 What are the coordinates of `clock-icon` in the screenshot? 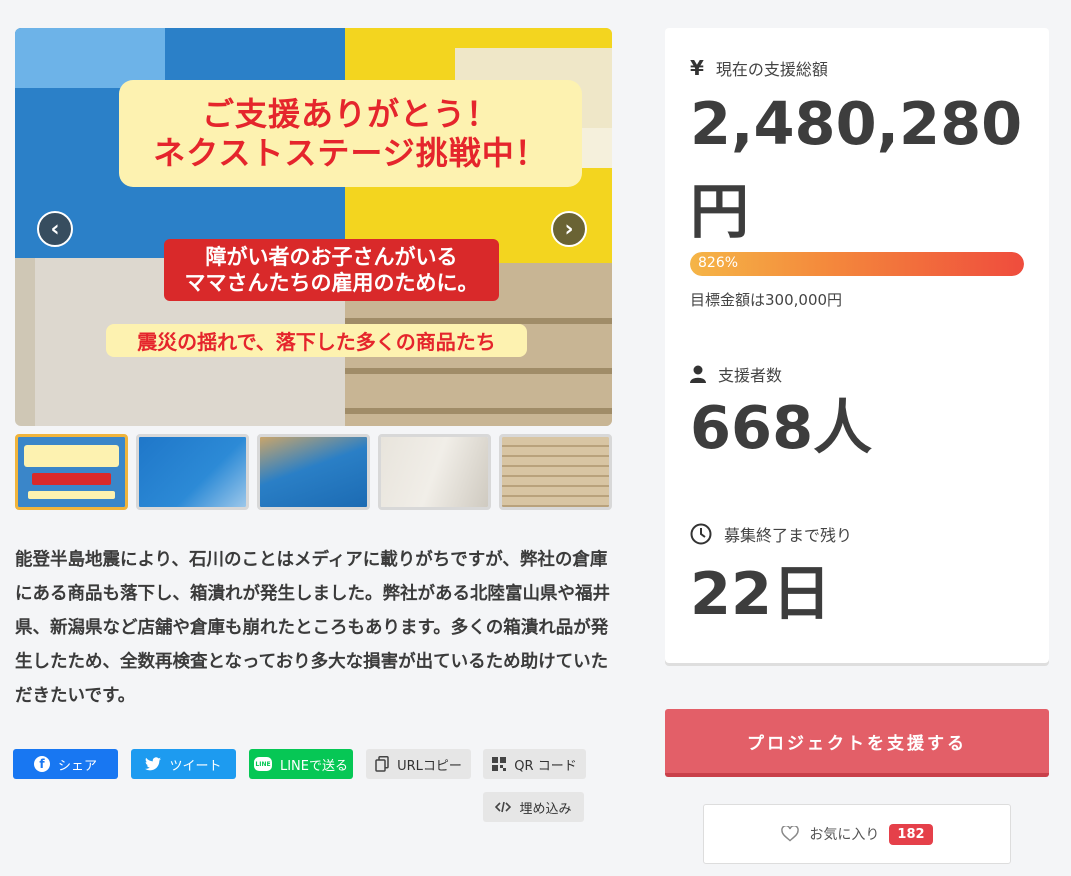 It's located at (701, 534).